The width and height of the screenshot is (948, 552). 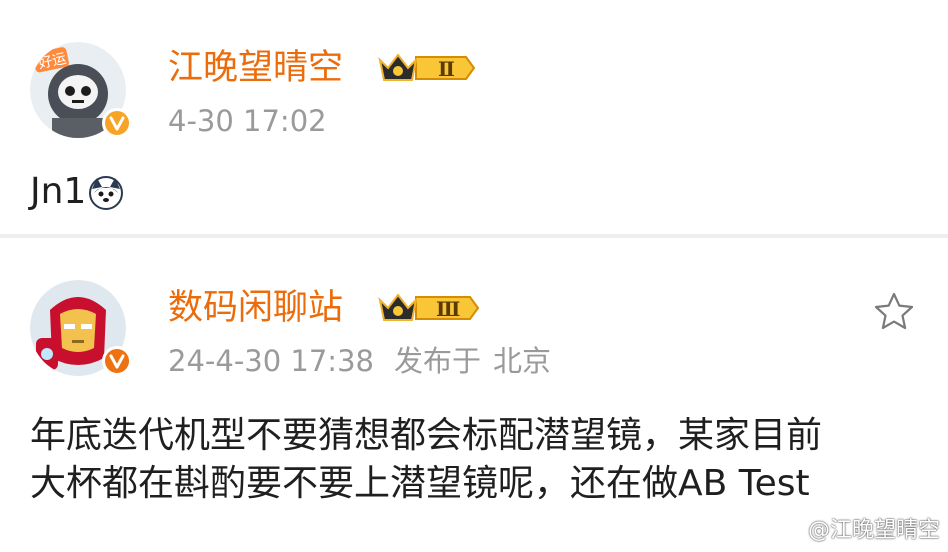 I want to click on favorite-star-icon, so click(x=894, y=312).